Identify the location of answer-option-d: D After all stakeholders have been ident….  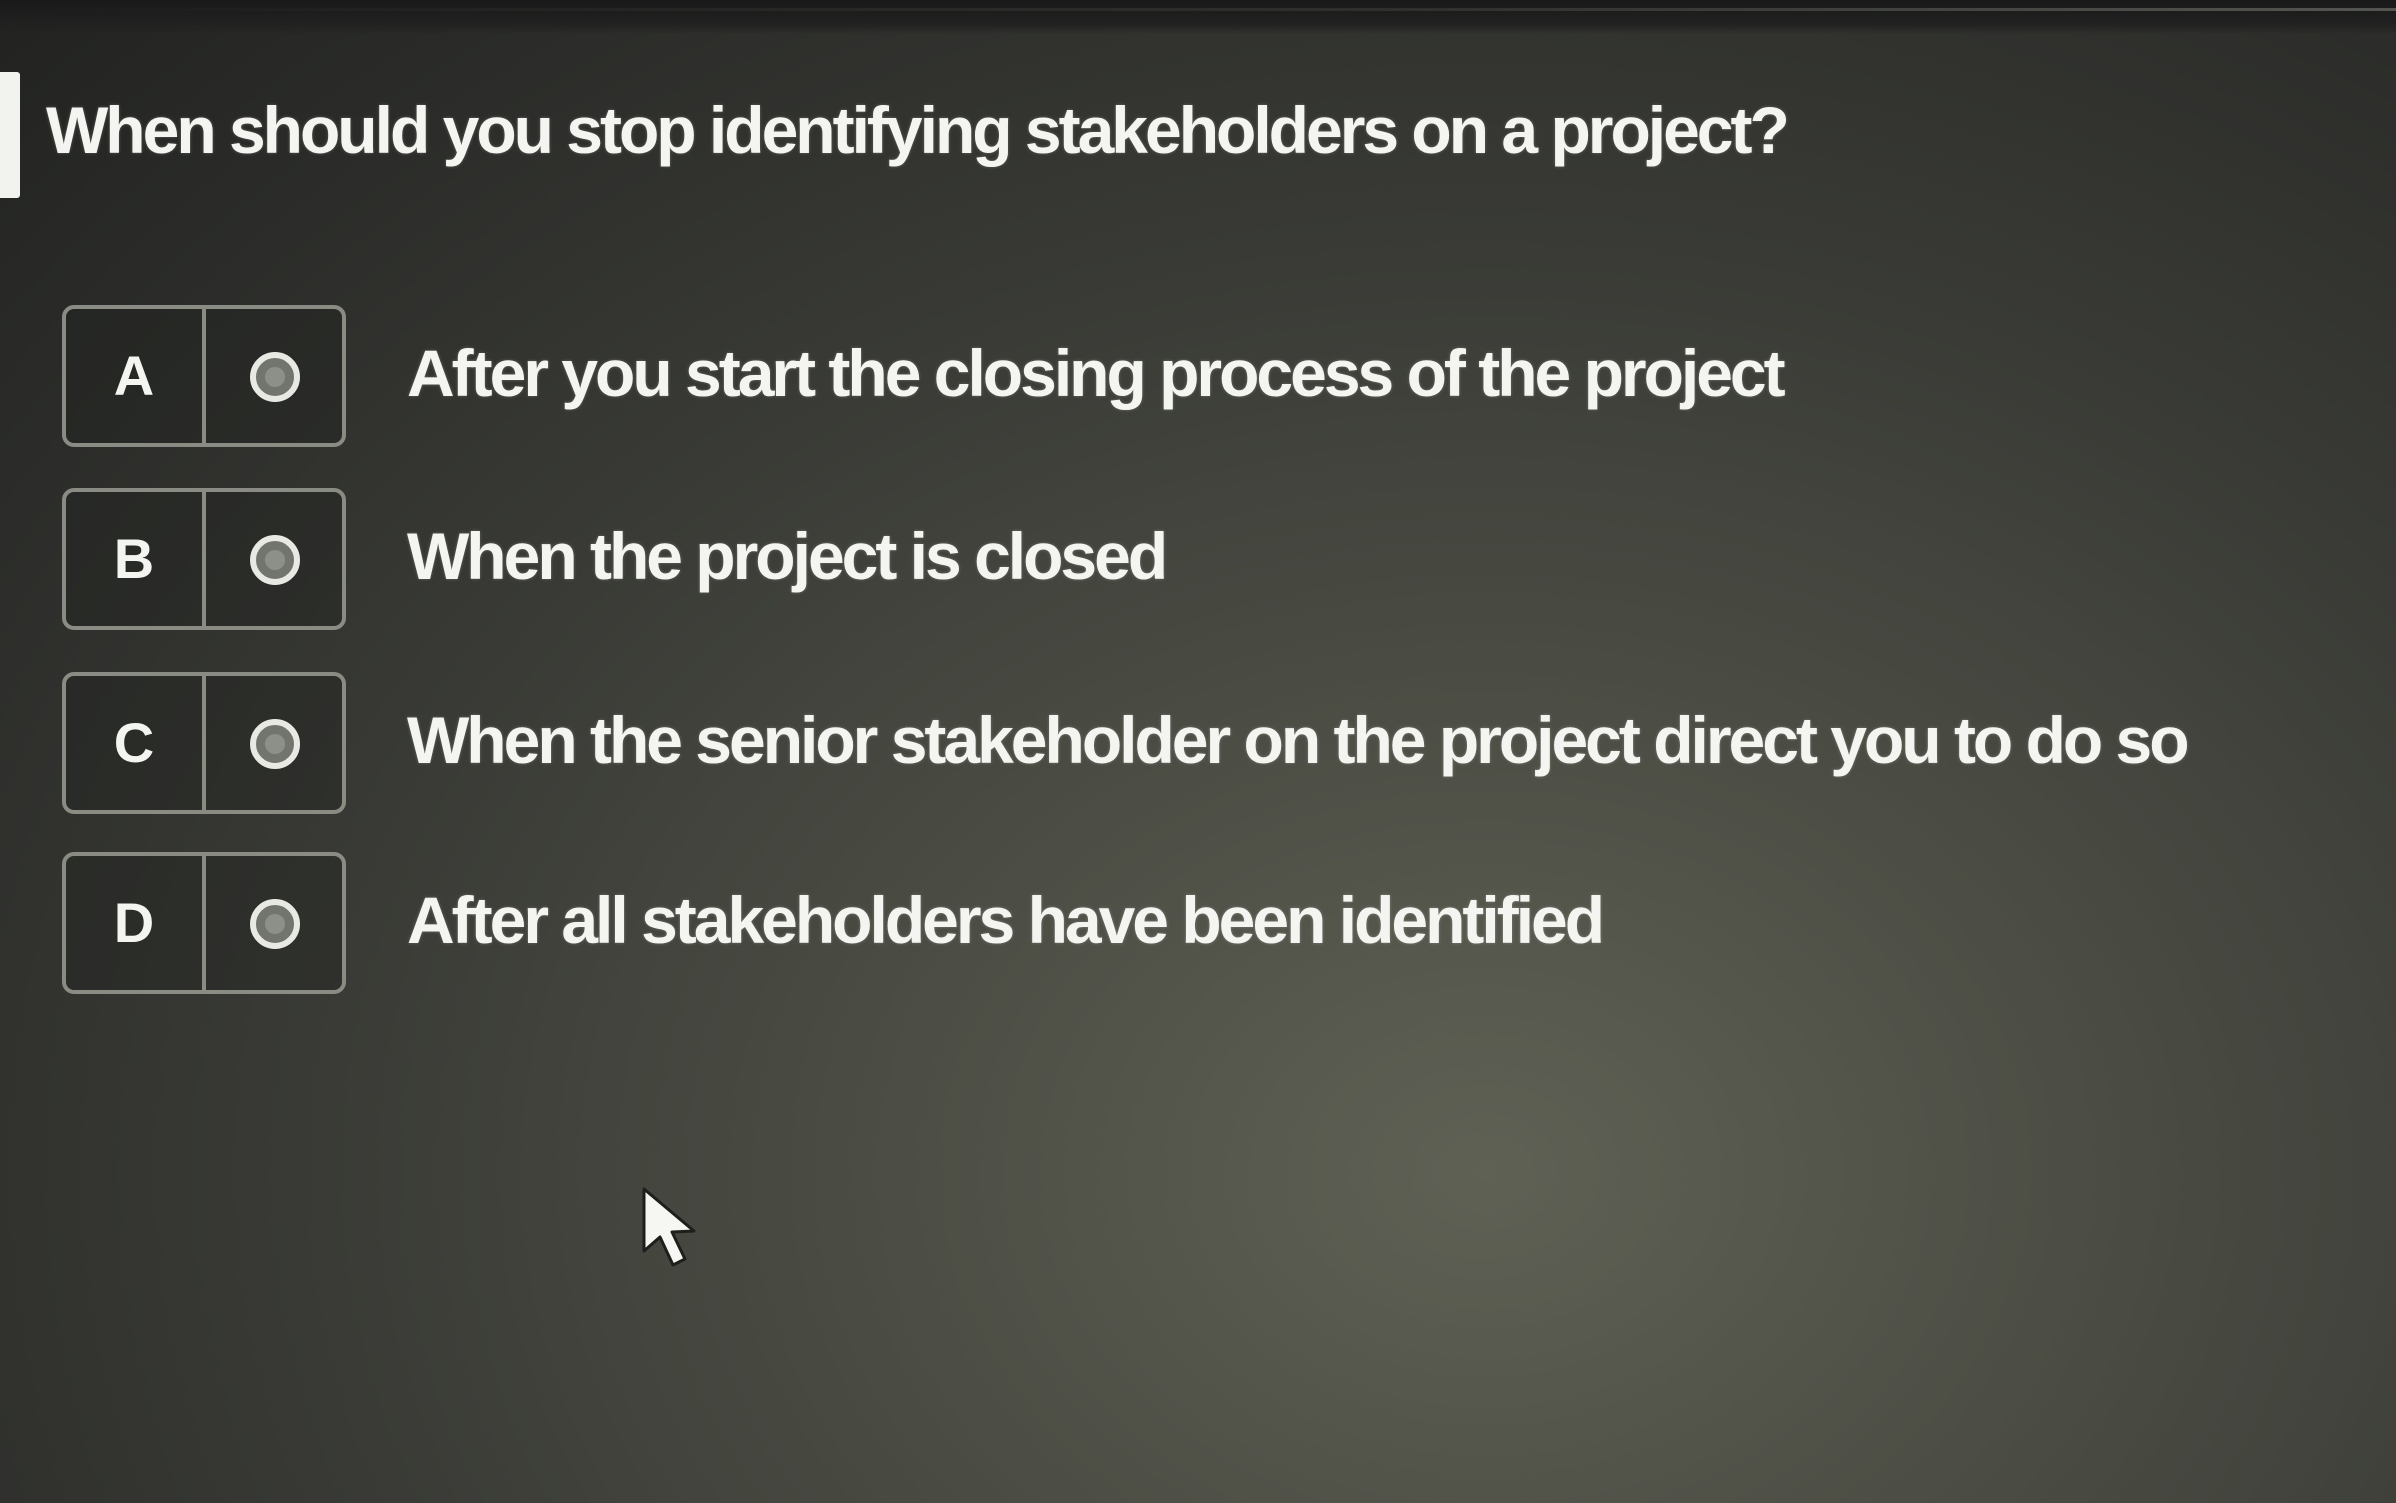
(1212, 925).